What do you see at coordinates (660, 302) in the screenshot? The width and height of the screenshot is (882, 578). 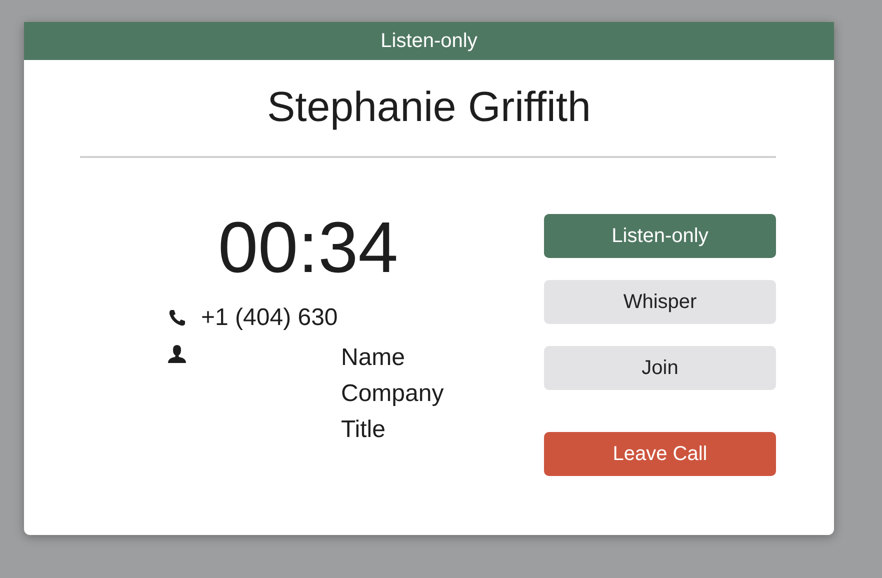 I see `mode-button: Whisper` at bounding box center [660, 302].